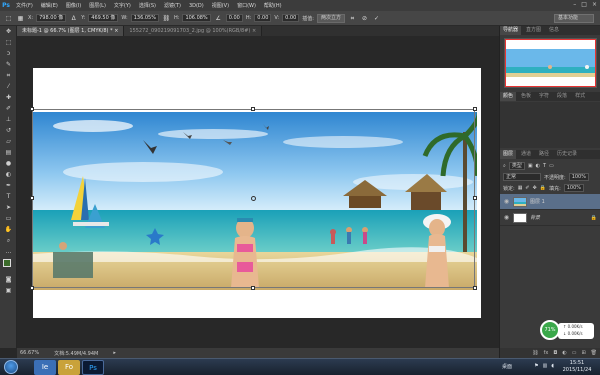  Describe the element at coordinates (538, 166) in the screenshot. I see `filter-adjust-icon: ◐` at that location.